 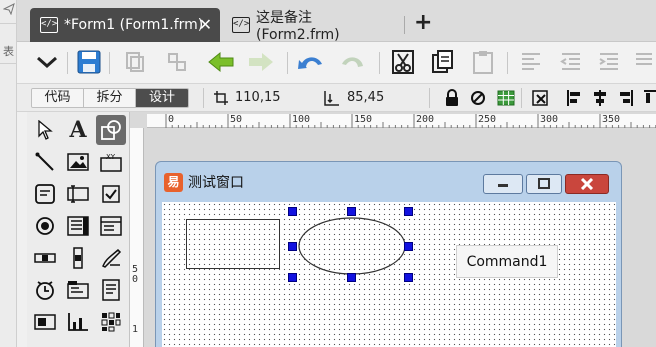 I want to click on chevron-down-icon, so click(x=47, y=62).